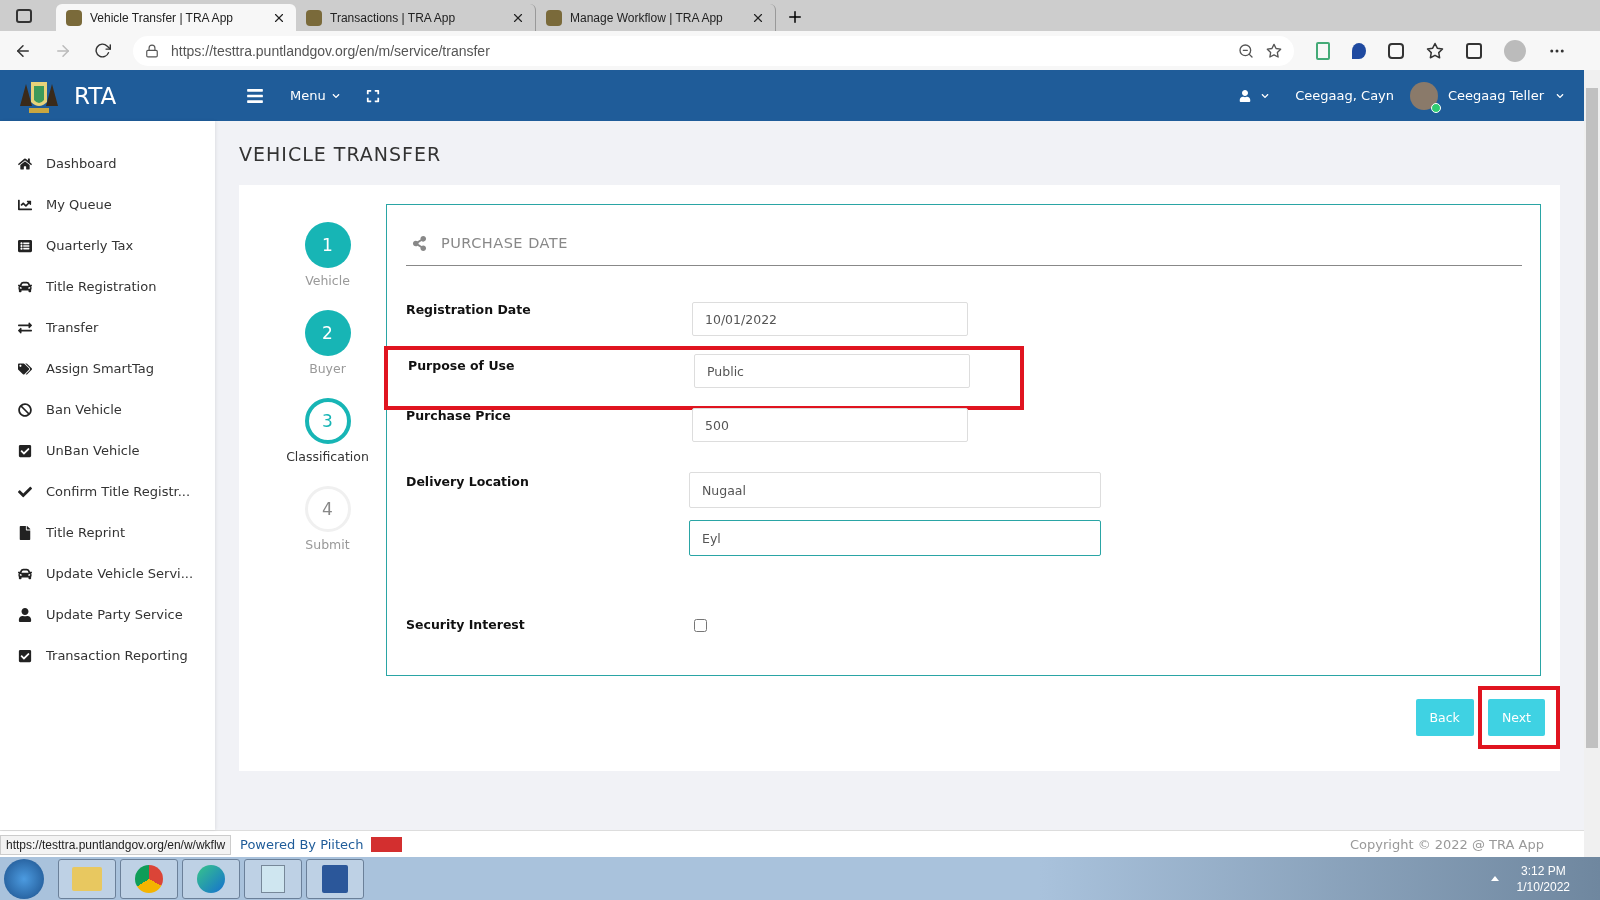  Describe the element at coordinates (24, 878) in the screenshot. I see `start-button` at that location.